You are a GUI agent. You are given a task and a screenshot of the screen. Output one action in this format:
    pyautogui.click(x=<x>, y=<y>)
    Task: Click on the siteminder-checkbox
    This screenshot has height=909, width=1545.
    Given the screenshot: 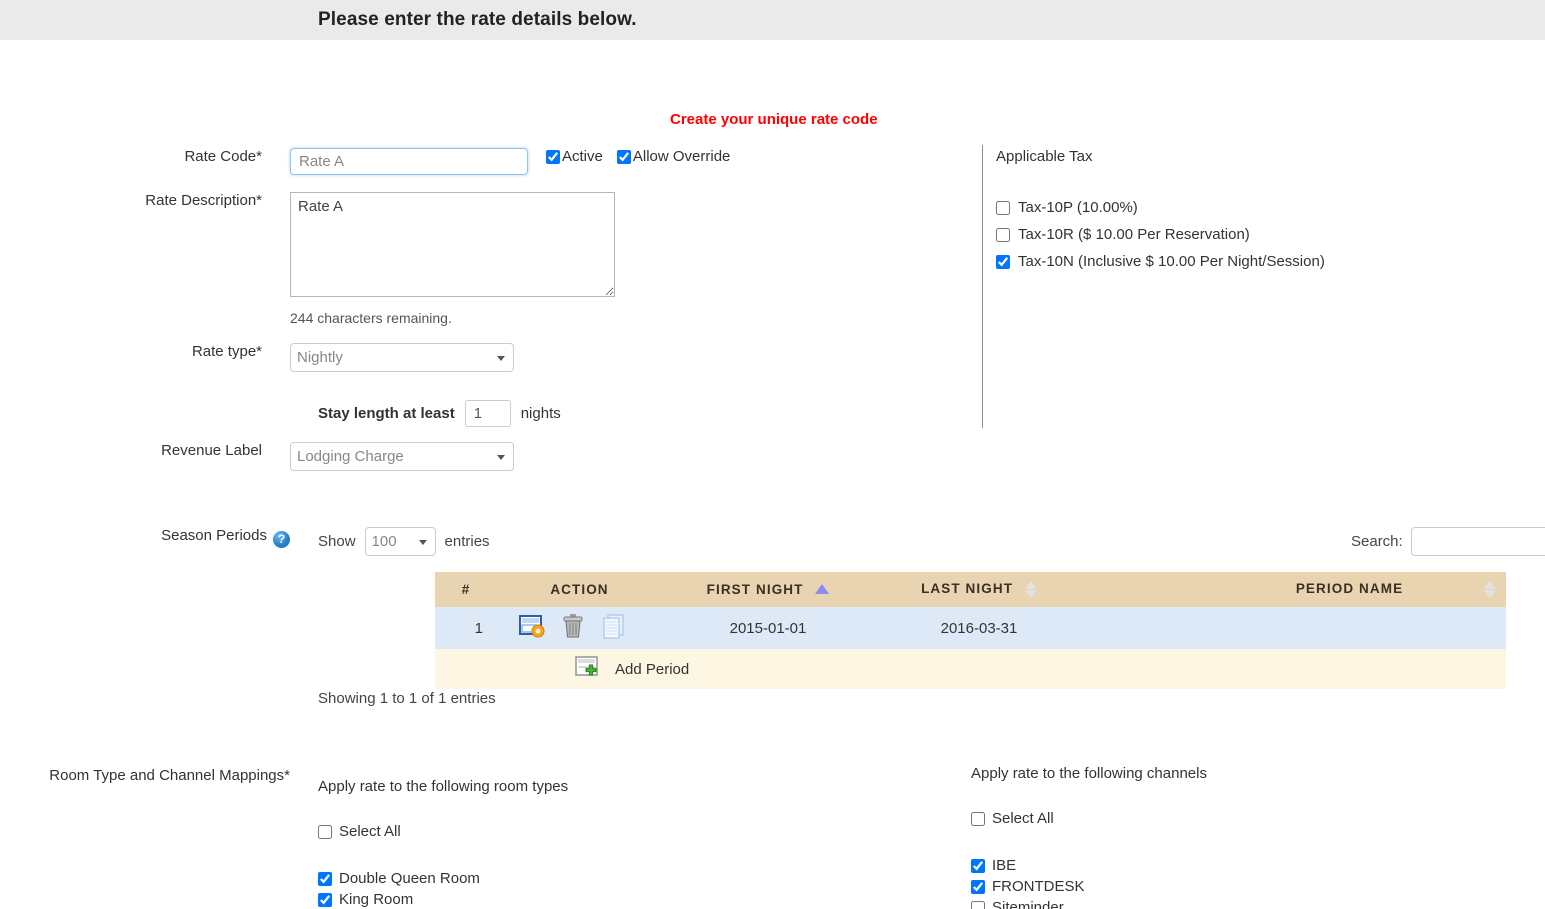 What is the action you would take?
    pyautogui.click(x=978, y=904)
    